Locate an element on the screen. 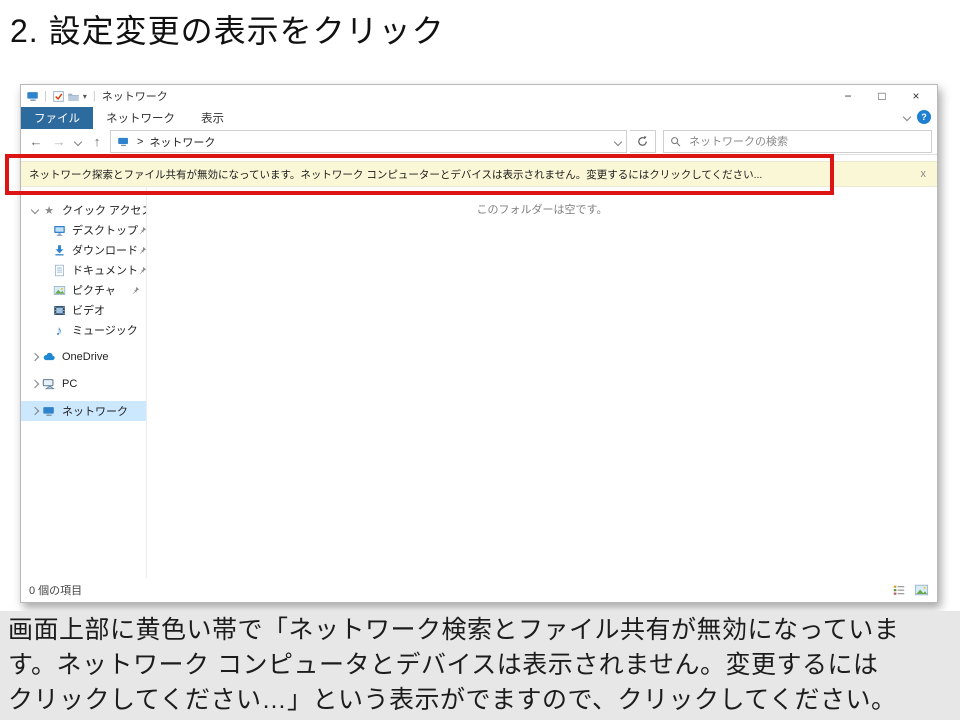 The width and height of the screenshot is (960, 720). sidebar-item-label: OneDrive is located at coordinates (85, 357).